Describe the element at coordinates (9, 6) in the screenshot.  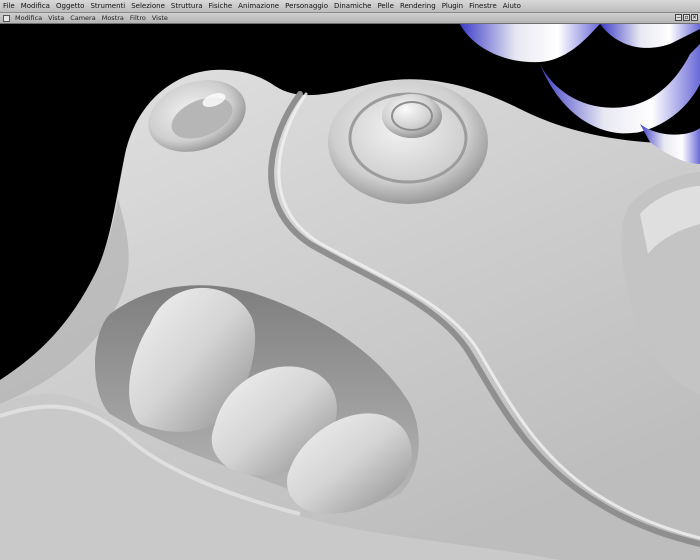
I see `menu-file: File` at that location.